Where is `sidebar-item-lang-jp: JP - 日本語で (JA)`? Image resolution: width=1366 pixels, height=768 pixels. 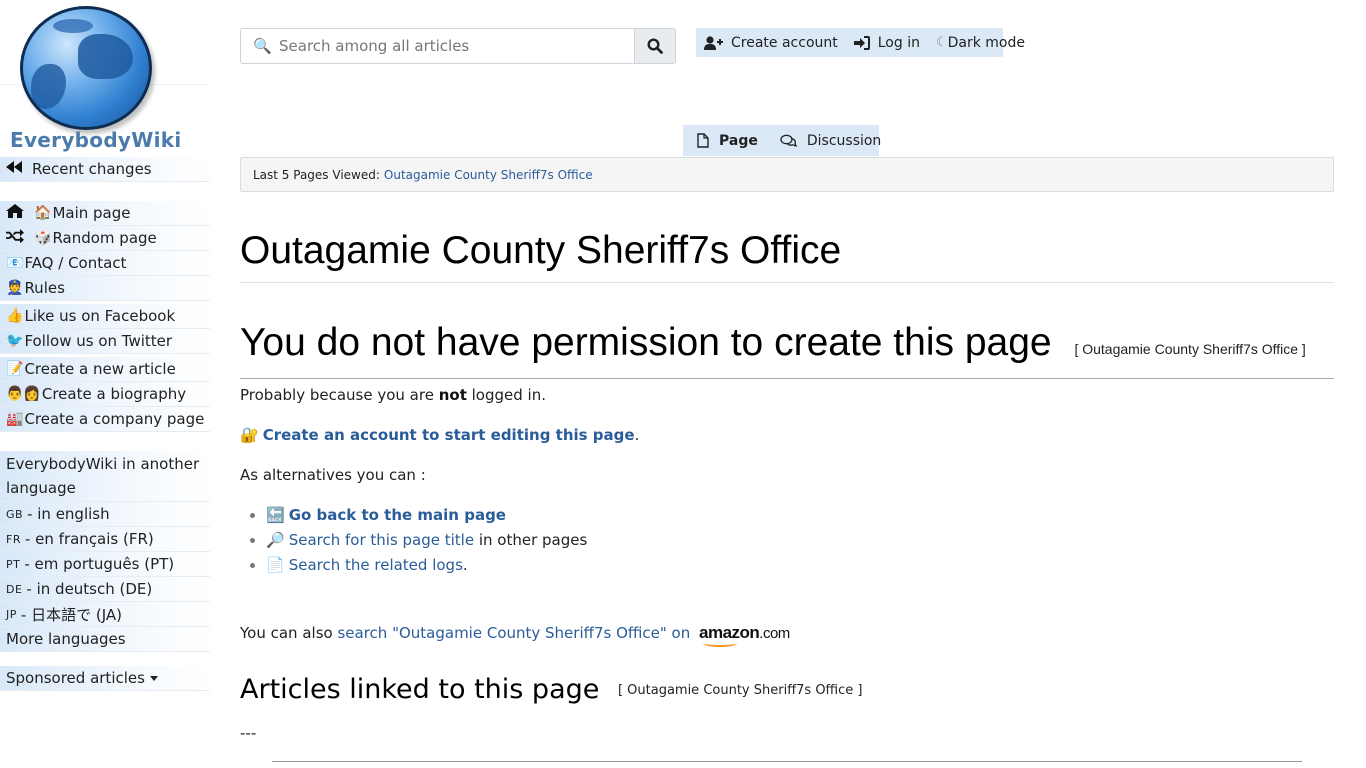
sidebar-item-lang-jp: JP - 日本語で (JA) is located at coordinates (105, 614).